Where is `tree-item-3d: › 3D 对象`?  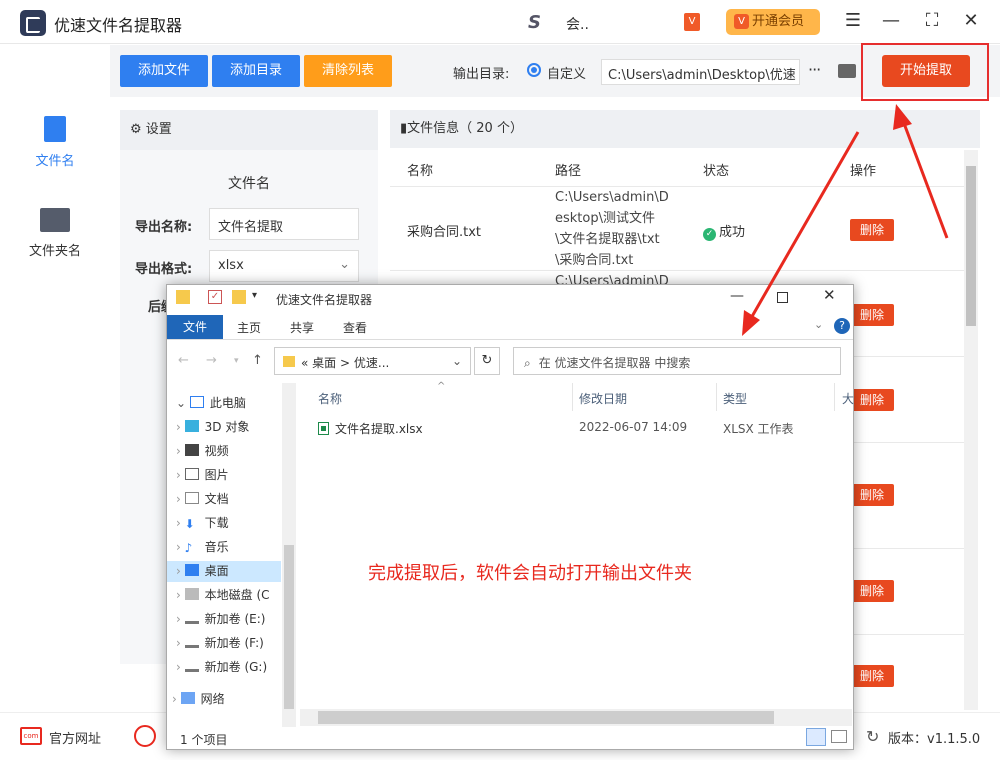 tree-item-3d: › 3D 对象 is located at coordinates (212, 427).